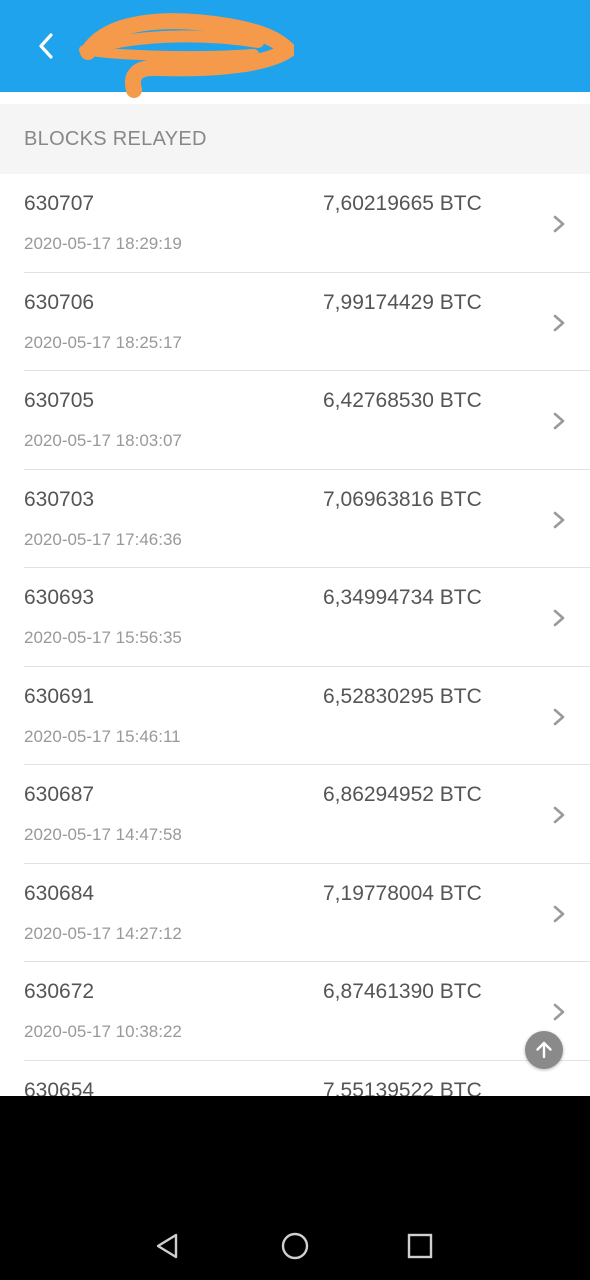 The width and height of the screenshot is (590, 1280). I want to click on back-button, so click(48, 46).